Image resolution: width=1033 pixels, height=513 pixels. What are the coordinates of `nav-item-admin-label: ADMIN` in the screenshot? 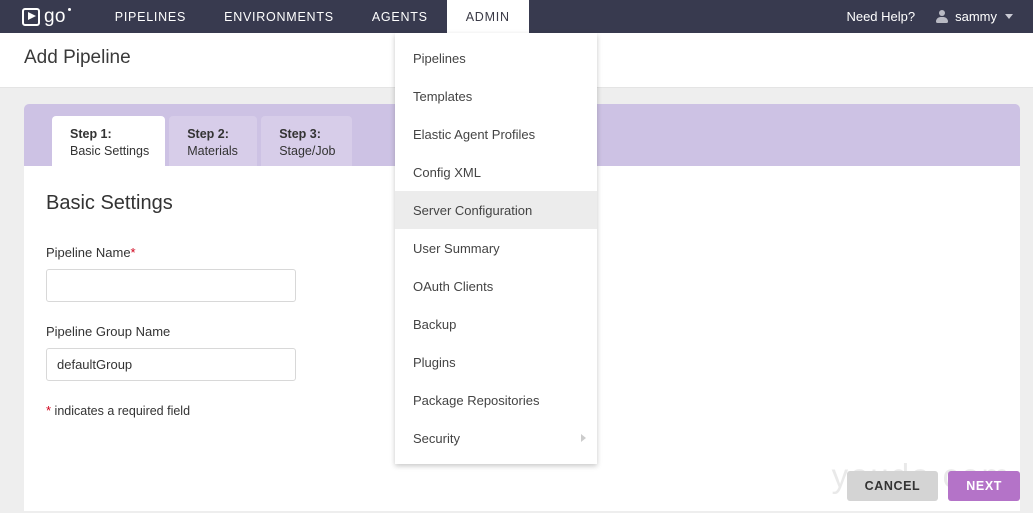 It's located at (487, 16).